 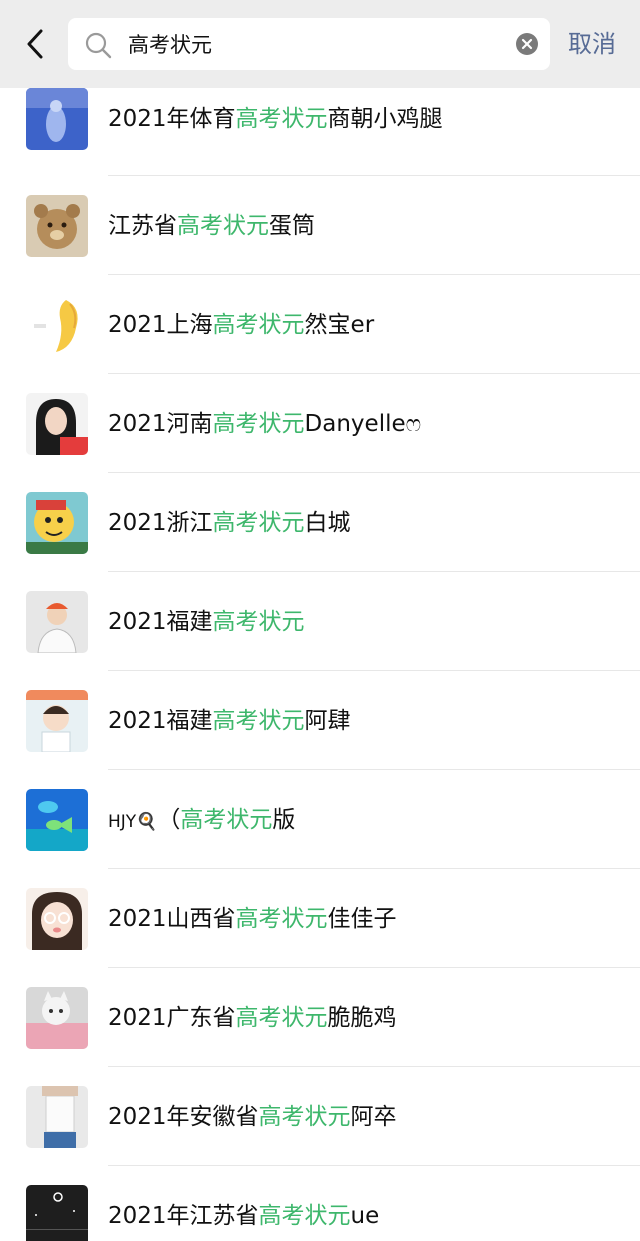 I want to click on clear-icon, so click(x=527, y=44).